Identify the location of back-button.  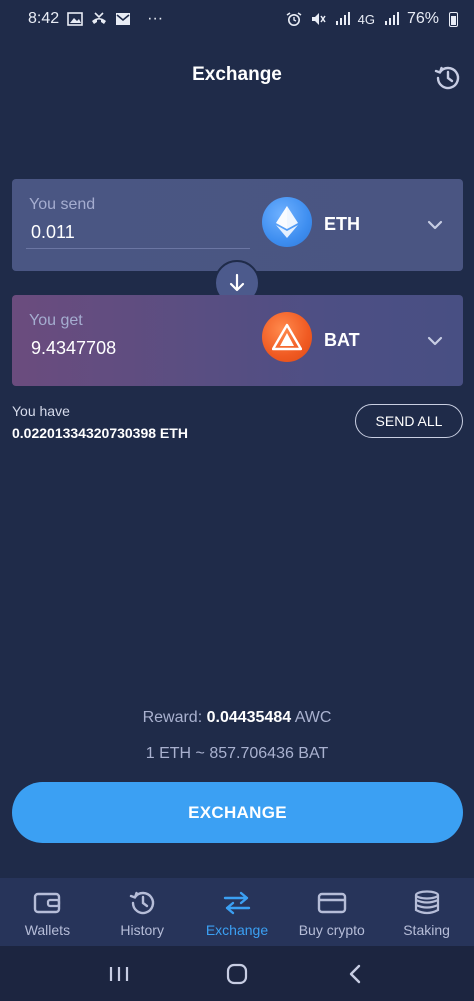
(355, 974).